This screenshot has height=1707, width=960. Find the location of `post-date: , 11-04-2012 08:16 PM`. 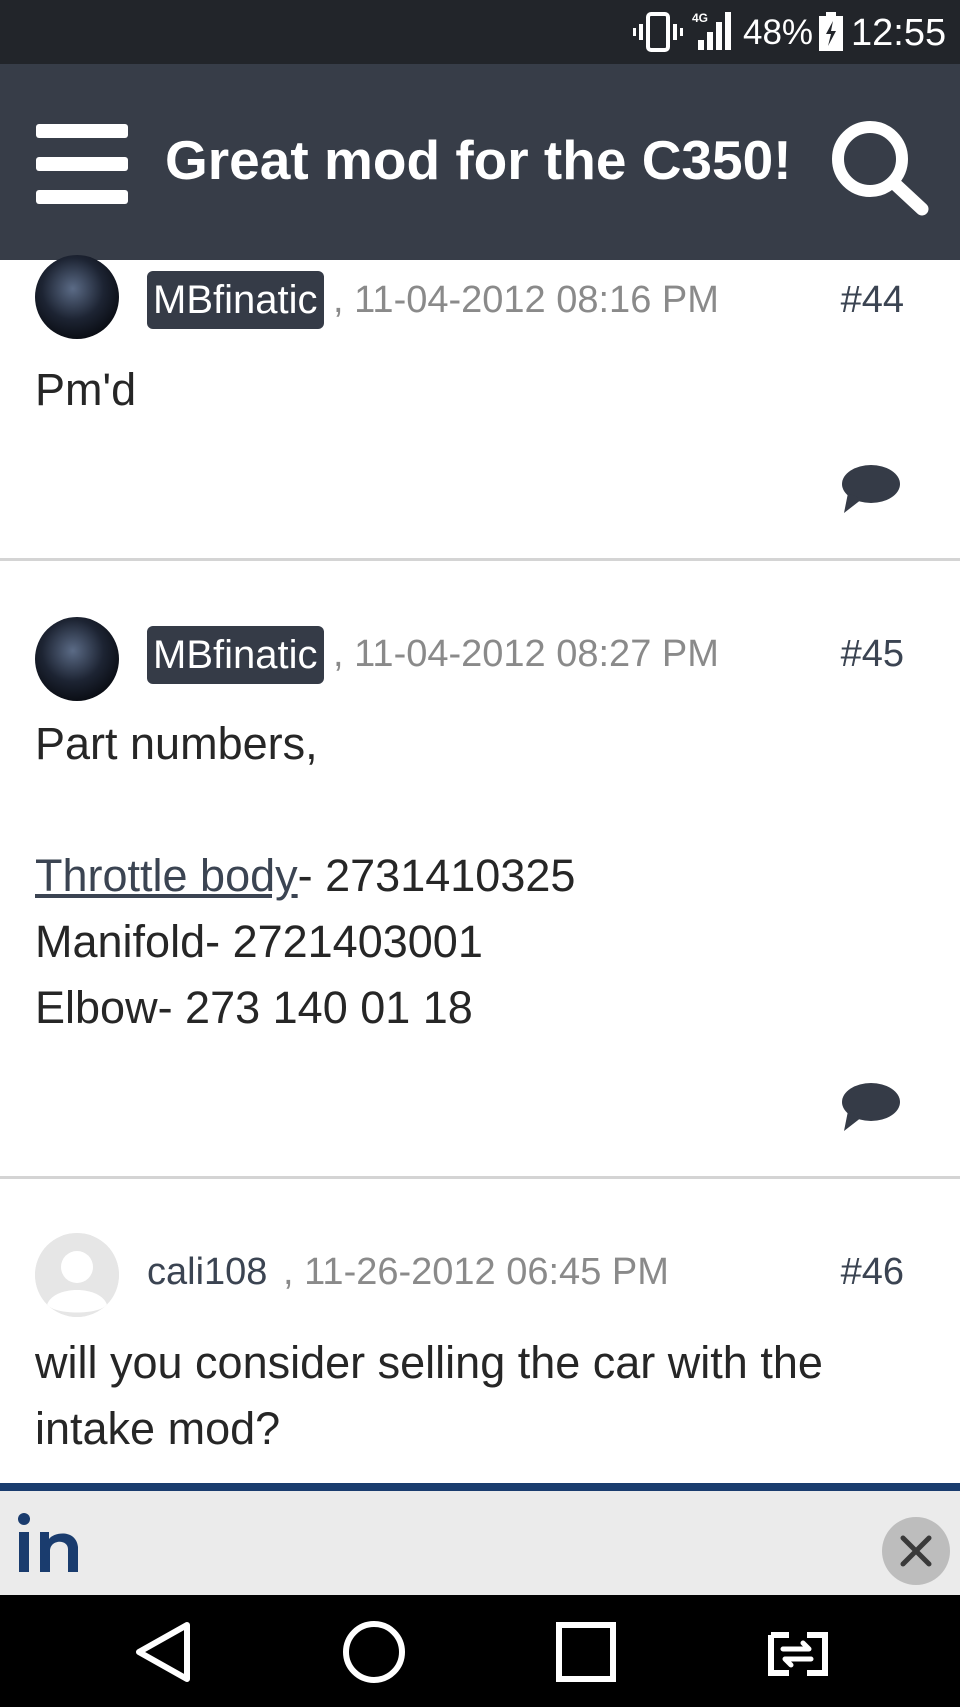

post-date: , 11-04-2012 08:16 PM is located at coordinates (526, 300).